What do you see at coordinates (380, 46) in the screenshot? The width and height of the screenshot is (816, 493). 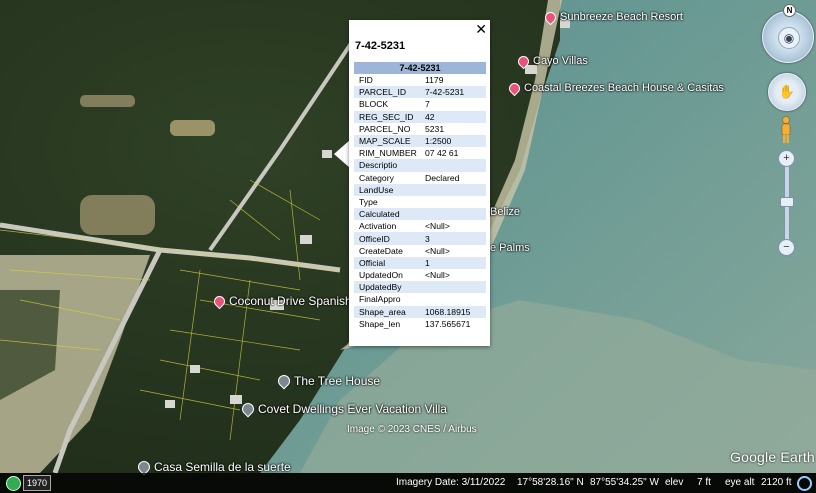 I see `popup-title: 7-42-5231` at bounding box center [380, 46].